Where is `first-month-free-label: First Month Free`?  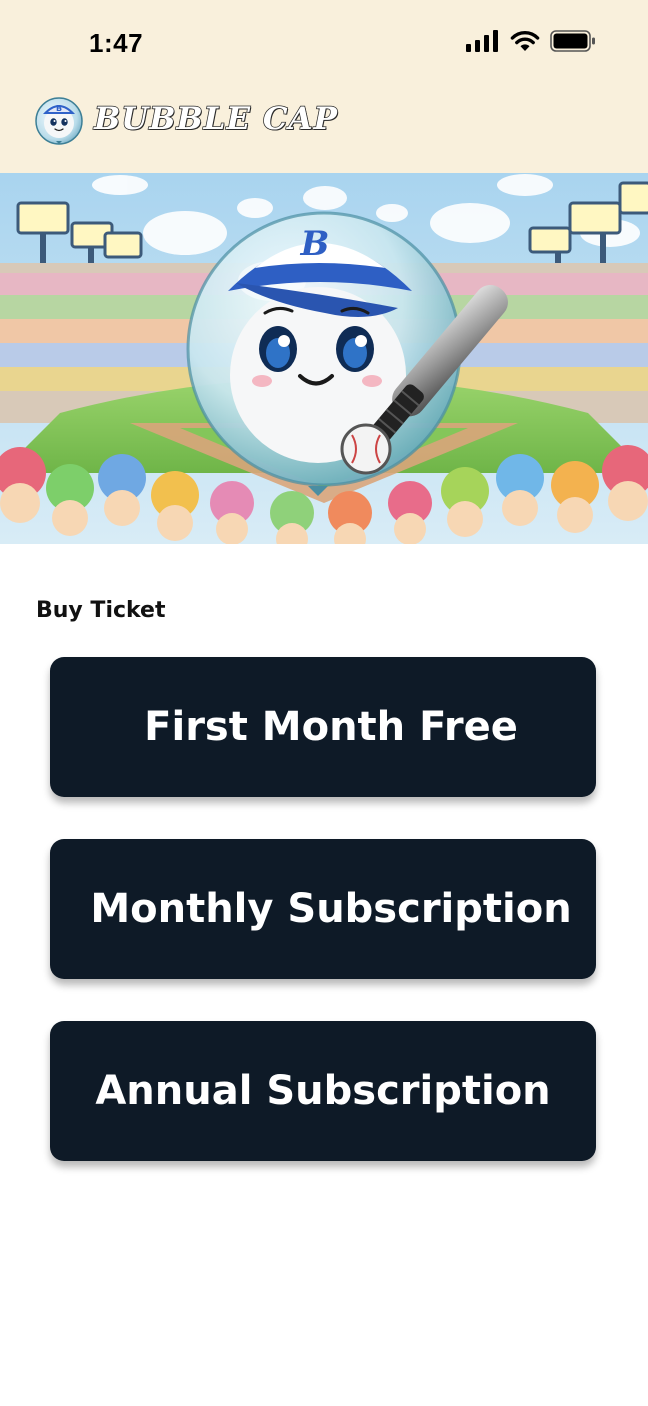
first-month-free-label: First Month Free is located at coordinates (331, 727).